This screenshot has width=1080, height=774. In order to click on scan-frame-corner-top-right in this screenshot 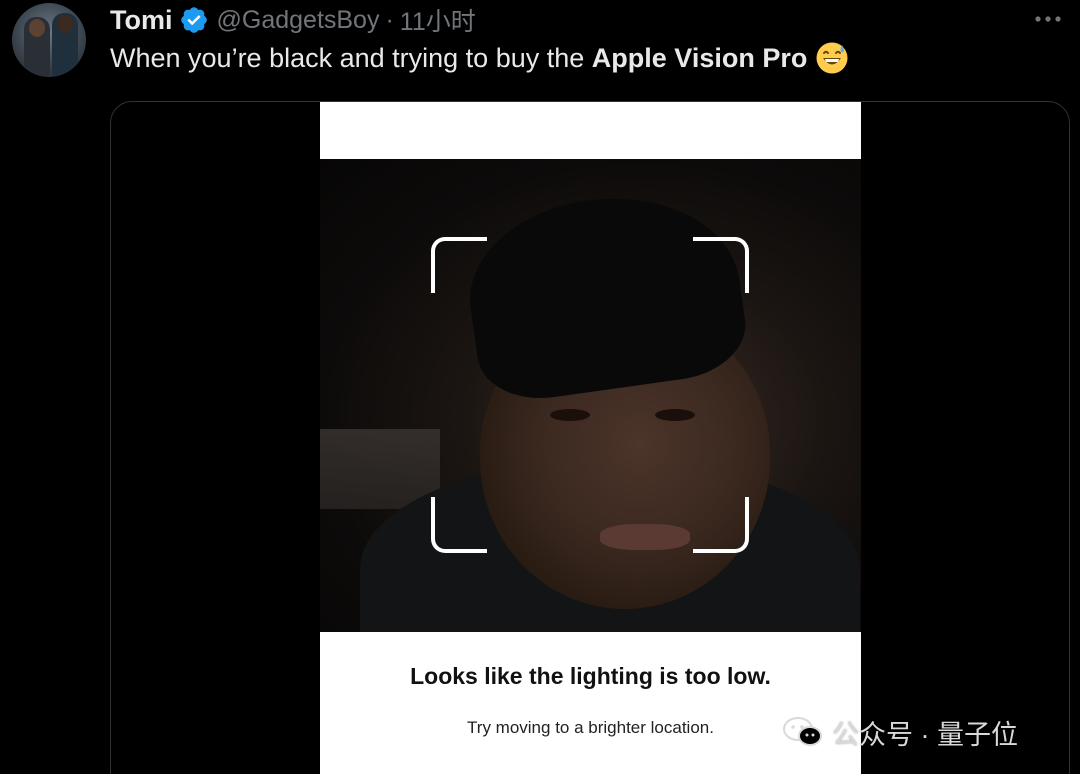, I will do `click(721, 265)`.